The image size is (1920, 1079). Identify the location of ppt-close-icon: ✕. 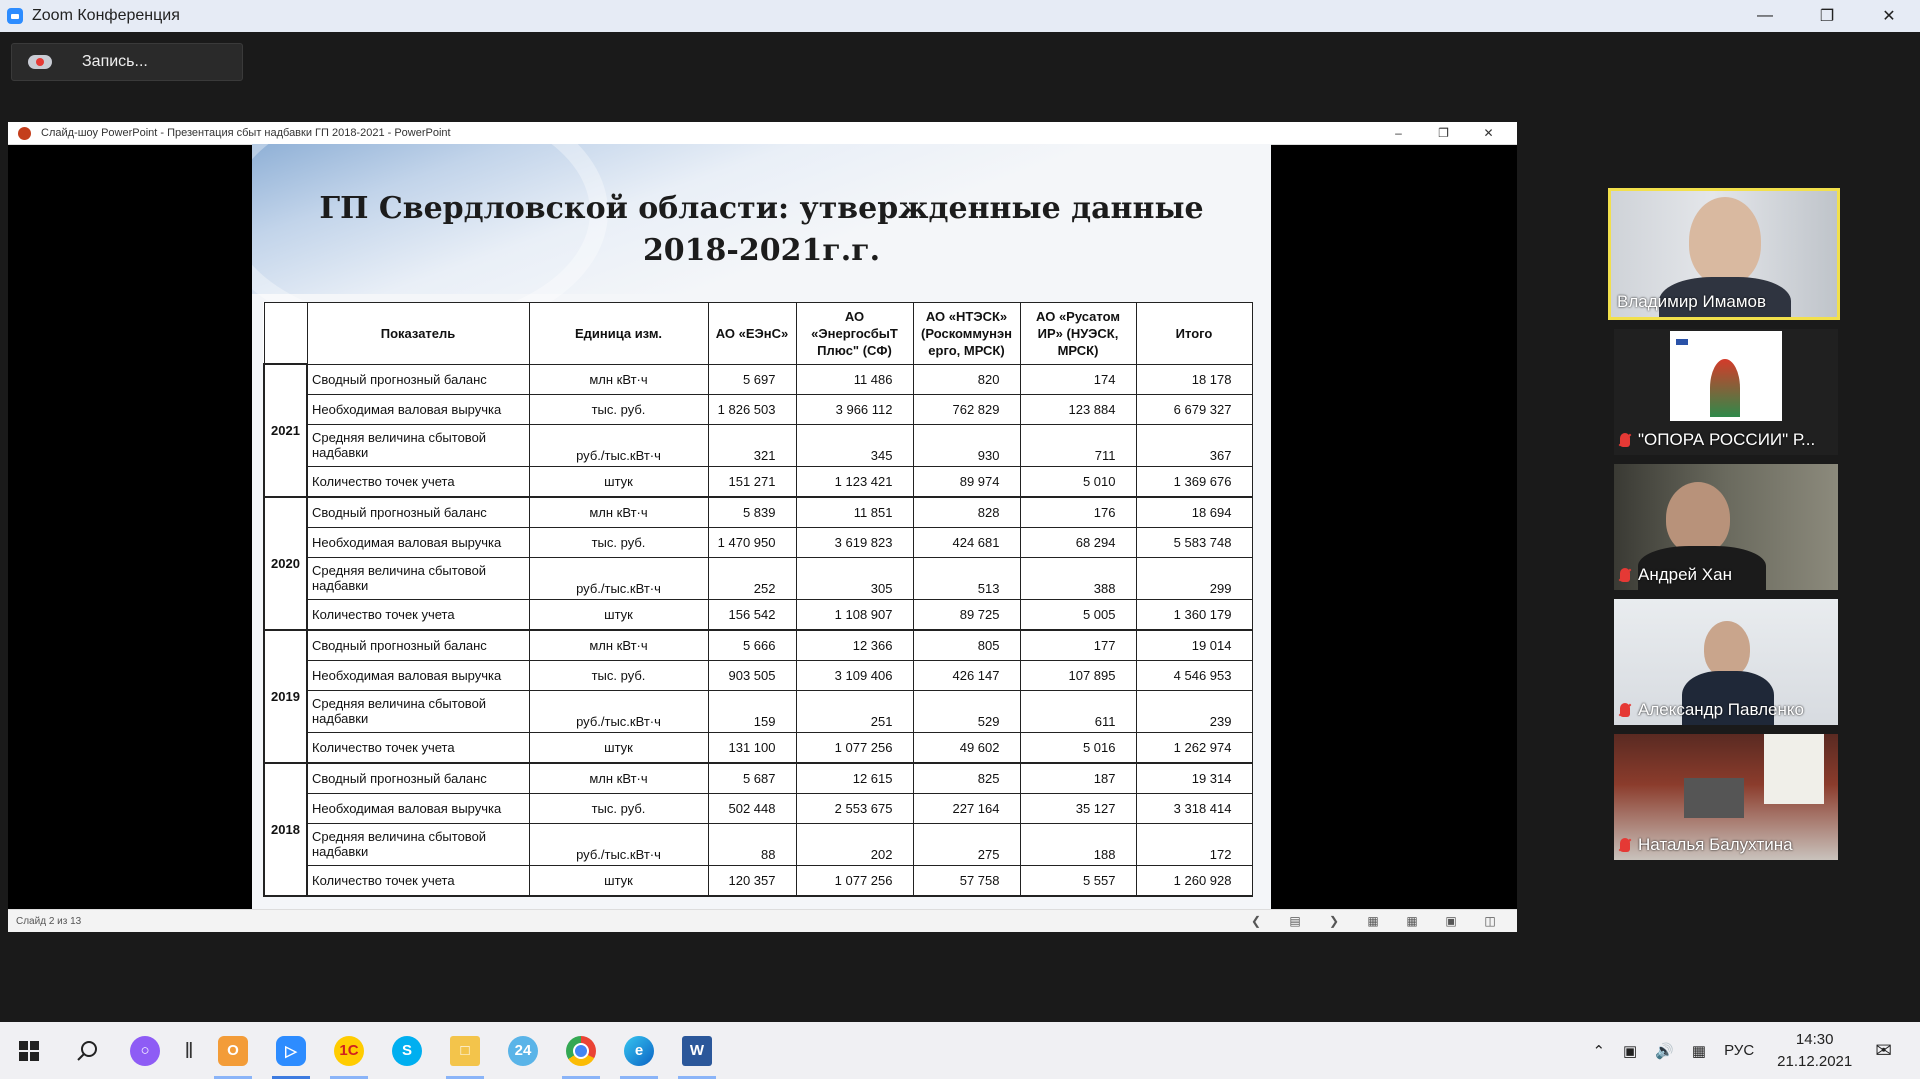
(1488, 133).